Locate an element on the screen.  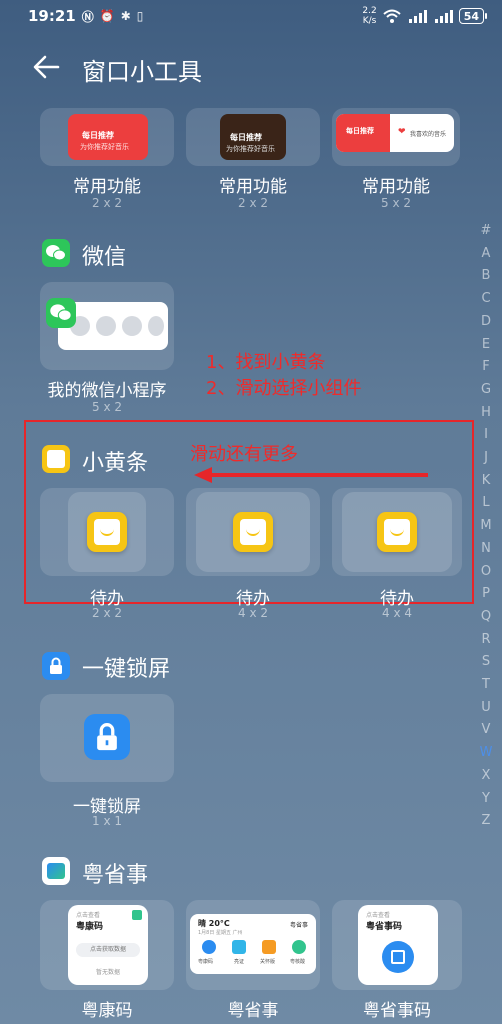
widget-card-yuekangma: 点击查看 粤康码 点击获取数据 暂无数据 is located at coordinates (107, 945).